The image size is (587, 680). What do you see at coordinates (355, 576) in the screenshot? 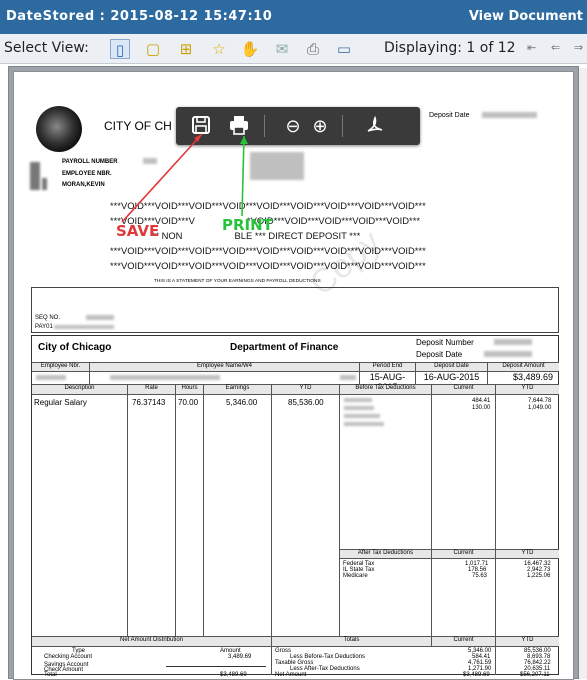
I see `after-tax-name: Medicare` at bounding box center [355, 576].